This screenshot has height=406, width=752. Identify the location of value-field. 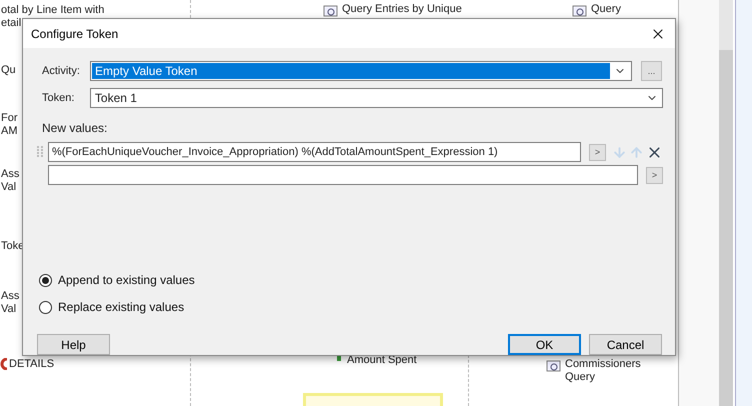
(343, 175).